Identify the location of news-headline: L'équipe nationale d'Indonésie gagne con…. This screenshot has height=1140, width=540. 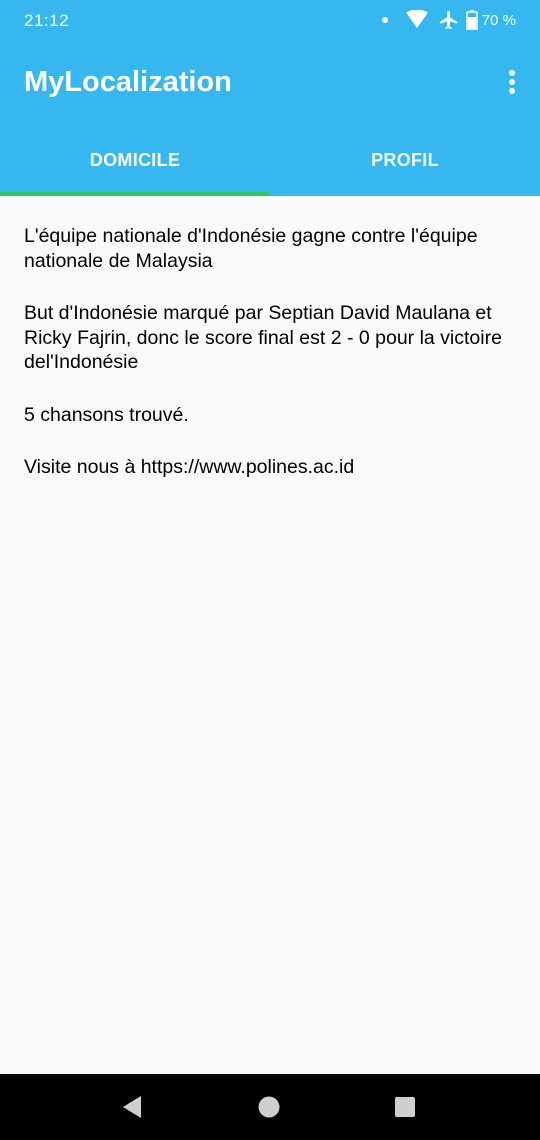
(251, 248).